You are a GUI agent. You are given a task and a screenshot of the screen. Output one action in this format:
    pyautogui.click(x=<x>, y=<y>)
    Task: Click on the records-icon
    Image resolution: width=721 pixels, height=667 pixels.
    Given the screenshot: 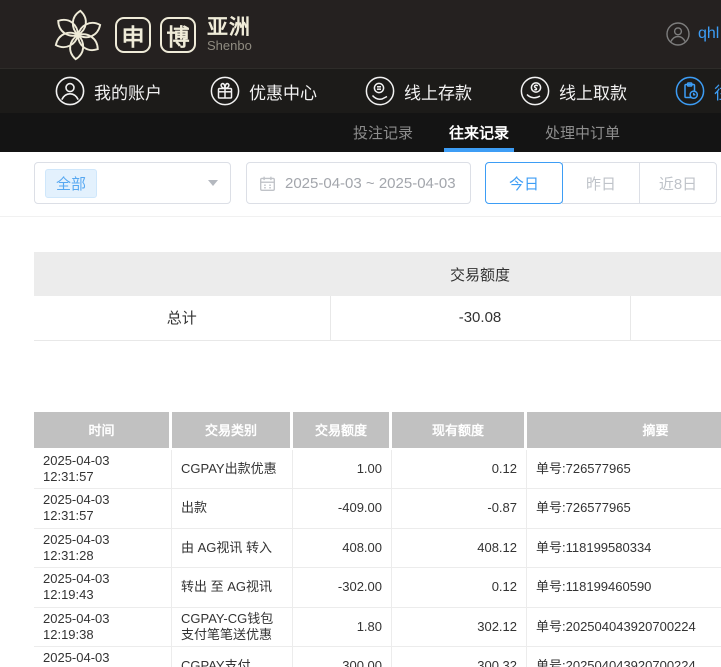 What is the action you would take?
    pyautogui.click(x=690, y=91)
    